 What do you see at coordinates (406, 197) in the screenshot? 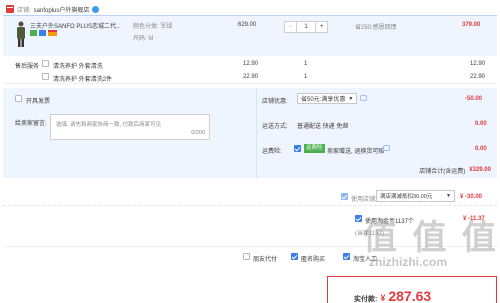
I see `coupon-select-value: 满店满减抵扣30.00元` at bounding box center [406, 197].